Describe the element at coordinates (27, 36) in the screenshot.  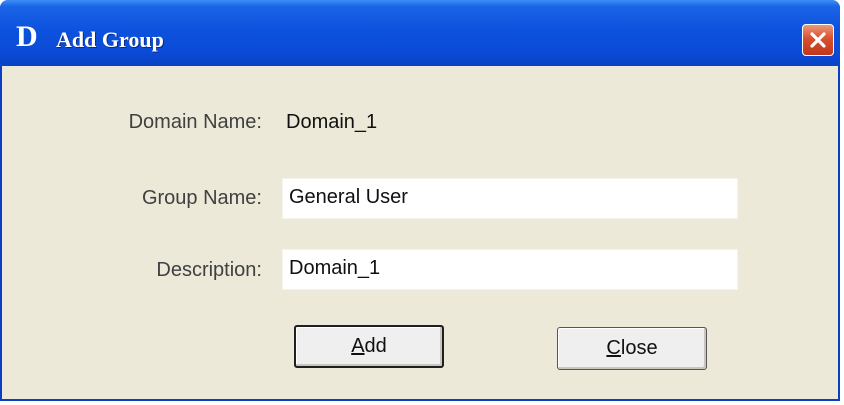
I see `dlink-logo-icon: D` at that location.